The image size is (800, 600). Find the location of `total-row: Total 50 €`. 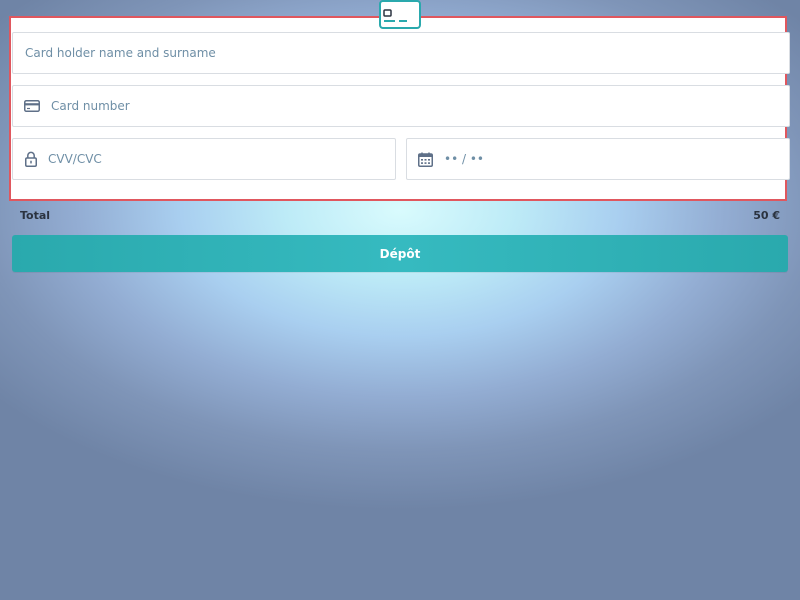

total-row: Total 50 € is located at coordinates (400, 215).